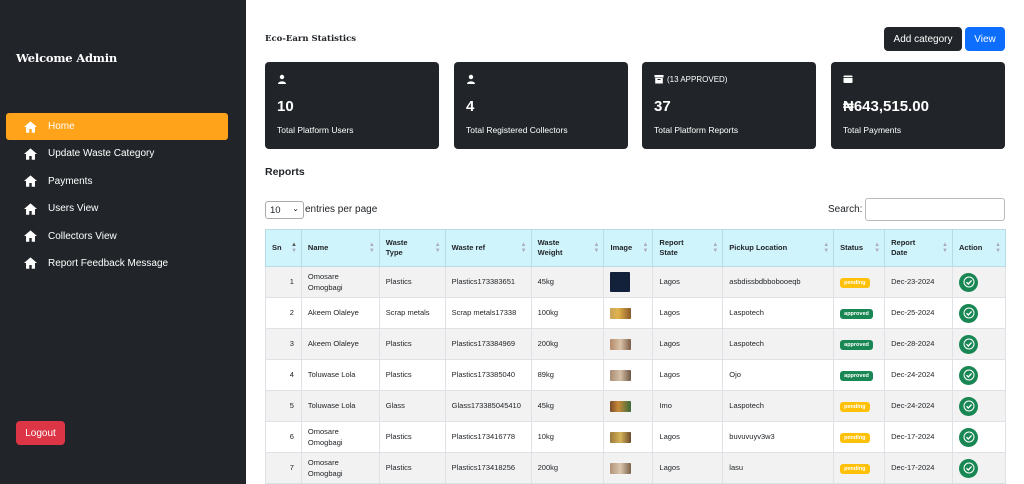  Describe the element at coordinates (918, 248) in the screenshot. I see `col-report-date: Report Date ▲ ▼` at that location.